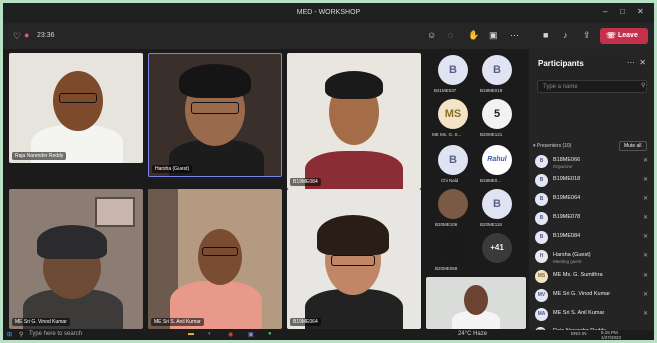 This screenshot has width=657, height=343. Describe the element at coordinates (567, 236) in the screenshot. I see `participant-name: B19ME084` at that location.